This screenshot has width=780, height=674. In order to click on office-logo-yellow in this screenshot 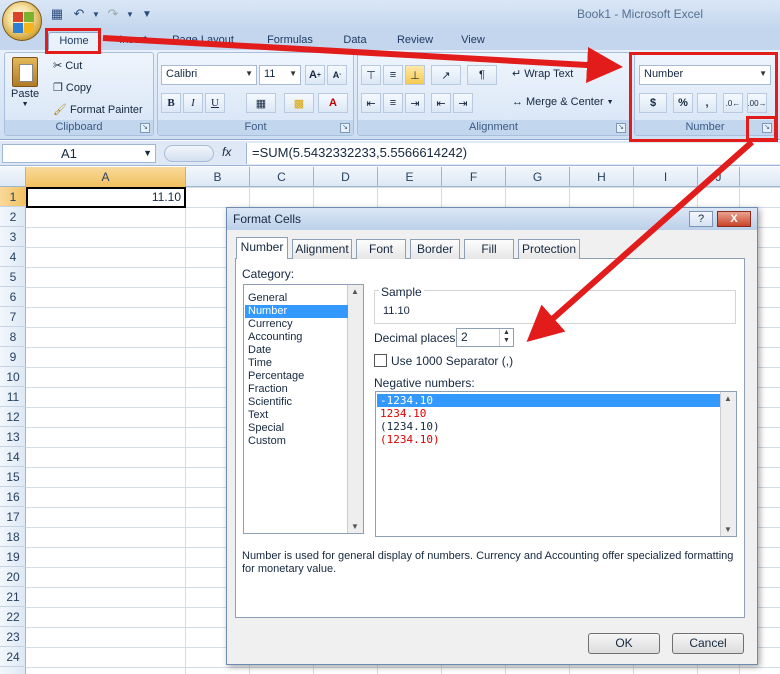, I will do `click(29, 28)`.